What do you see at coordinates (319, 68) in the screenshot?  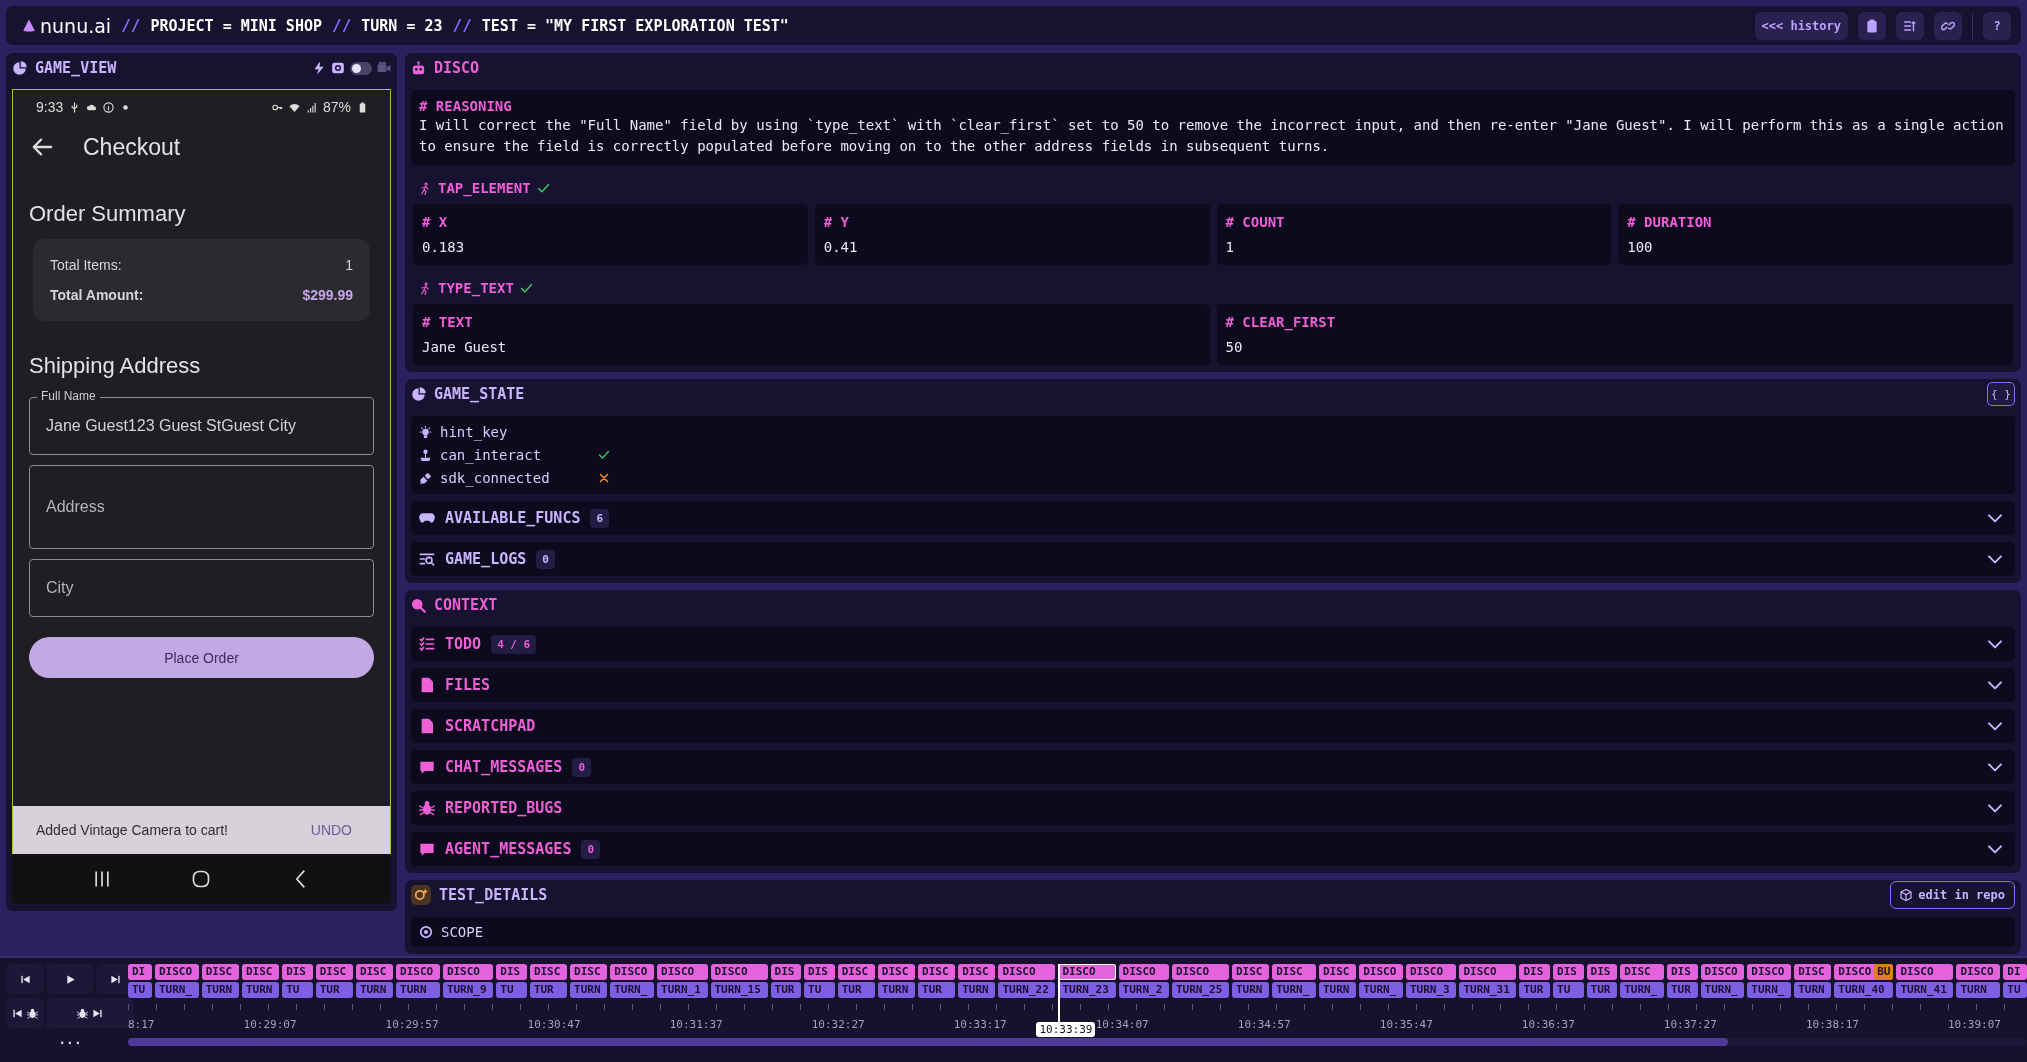 I see `bolt-icon` at bounding box center [319, 68].